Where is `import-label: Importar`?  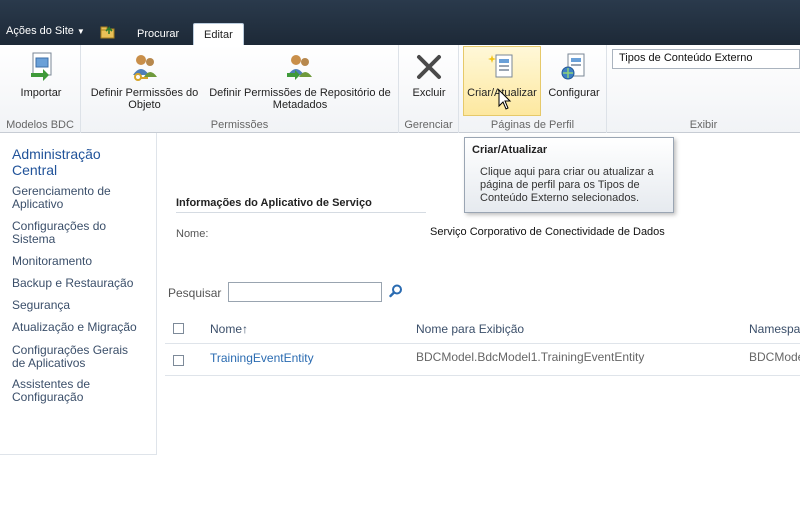 import-label: Importar is located at coordinates (41, 93).